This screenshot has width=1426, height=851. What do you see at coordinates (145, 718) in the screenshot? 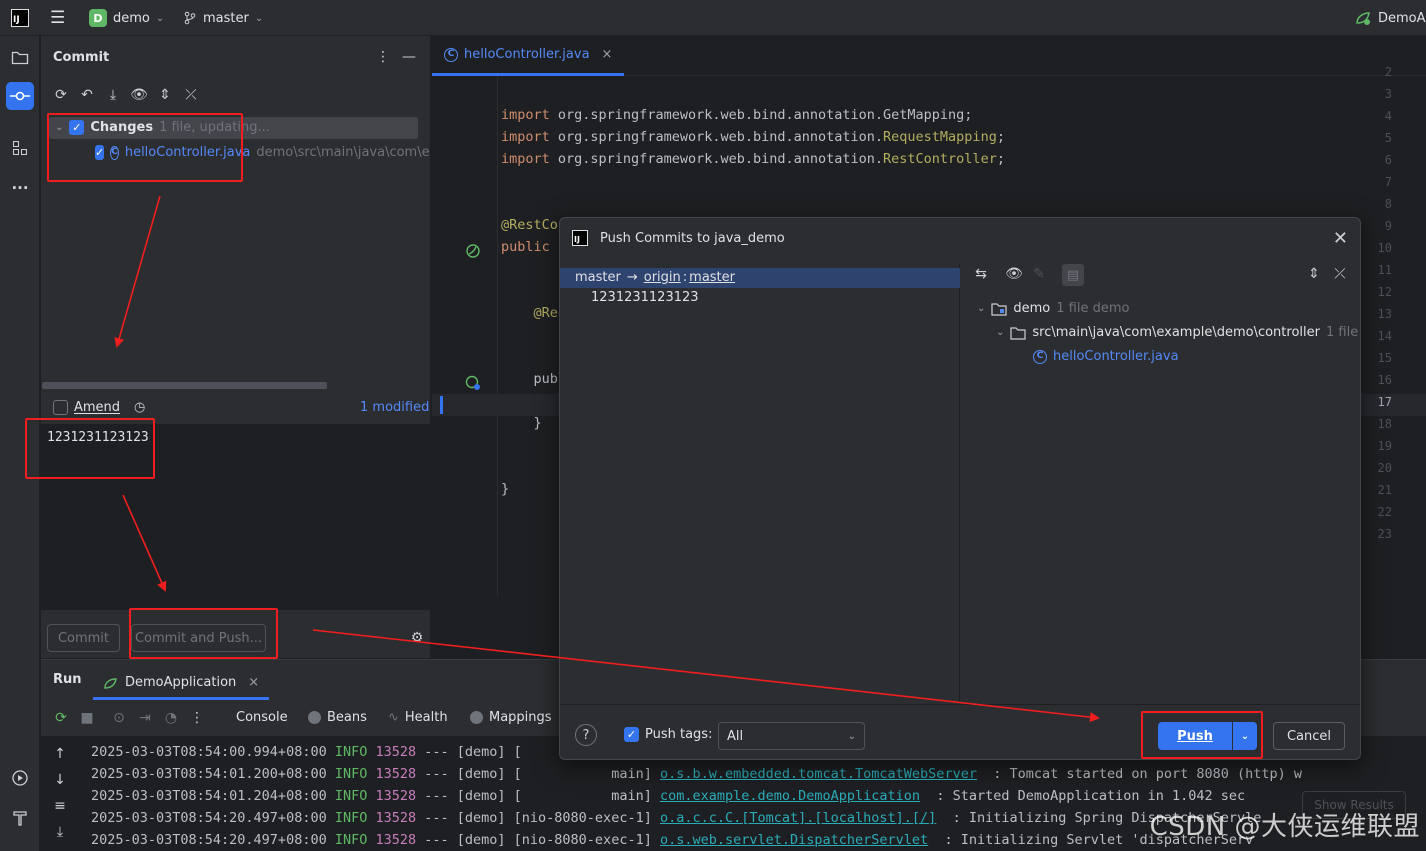
I see `exit-icon: ⇥` at bounding box center [145, 718].